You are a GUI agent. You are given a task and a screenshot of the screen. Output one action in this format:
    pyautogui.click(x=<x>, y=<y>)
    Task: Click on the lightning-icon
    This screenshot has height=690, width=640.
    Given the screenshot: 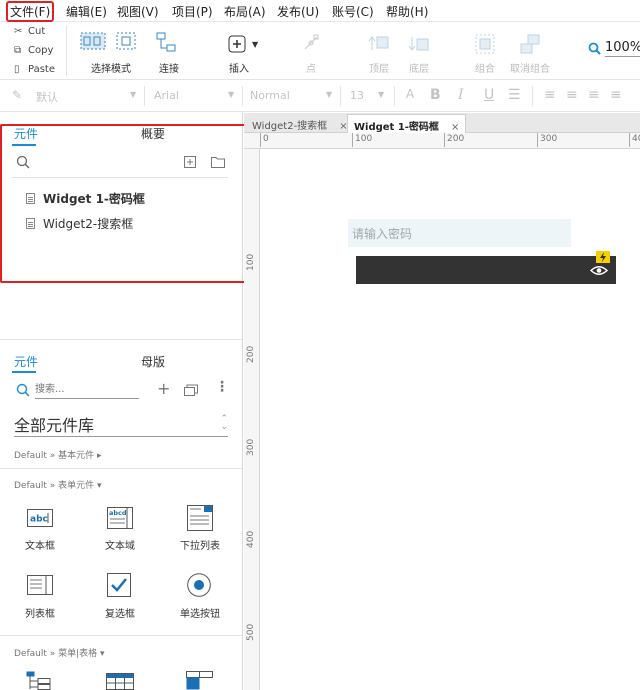 What is the action you would take?
    pyautogui.click(x=603, y=257)
    